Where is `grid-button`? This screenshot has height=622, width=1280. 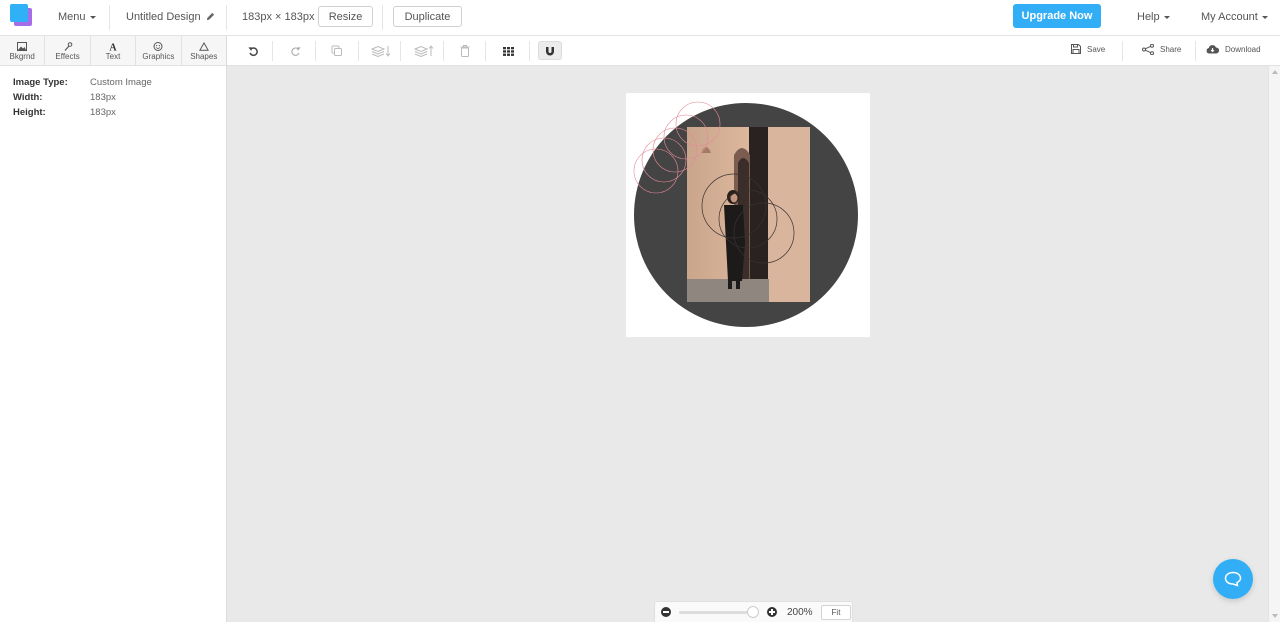
grid-button is located at coordinates (508, 51).